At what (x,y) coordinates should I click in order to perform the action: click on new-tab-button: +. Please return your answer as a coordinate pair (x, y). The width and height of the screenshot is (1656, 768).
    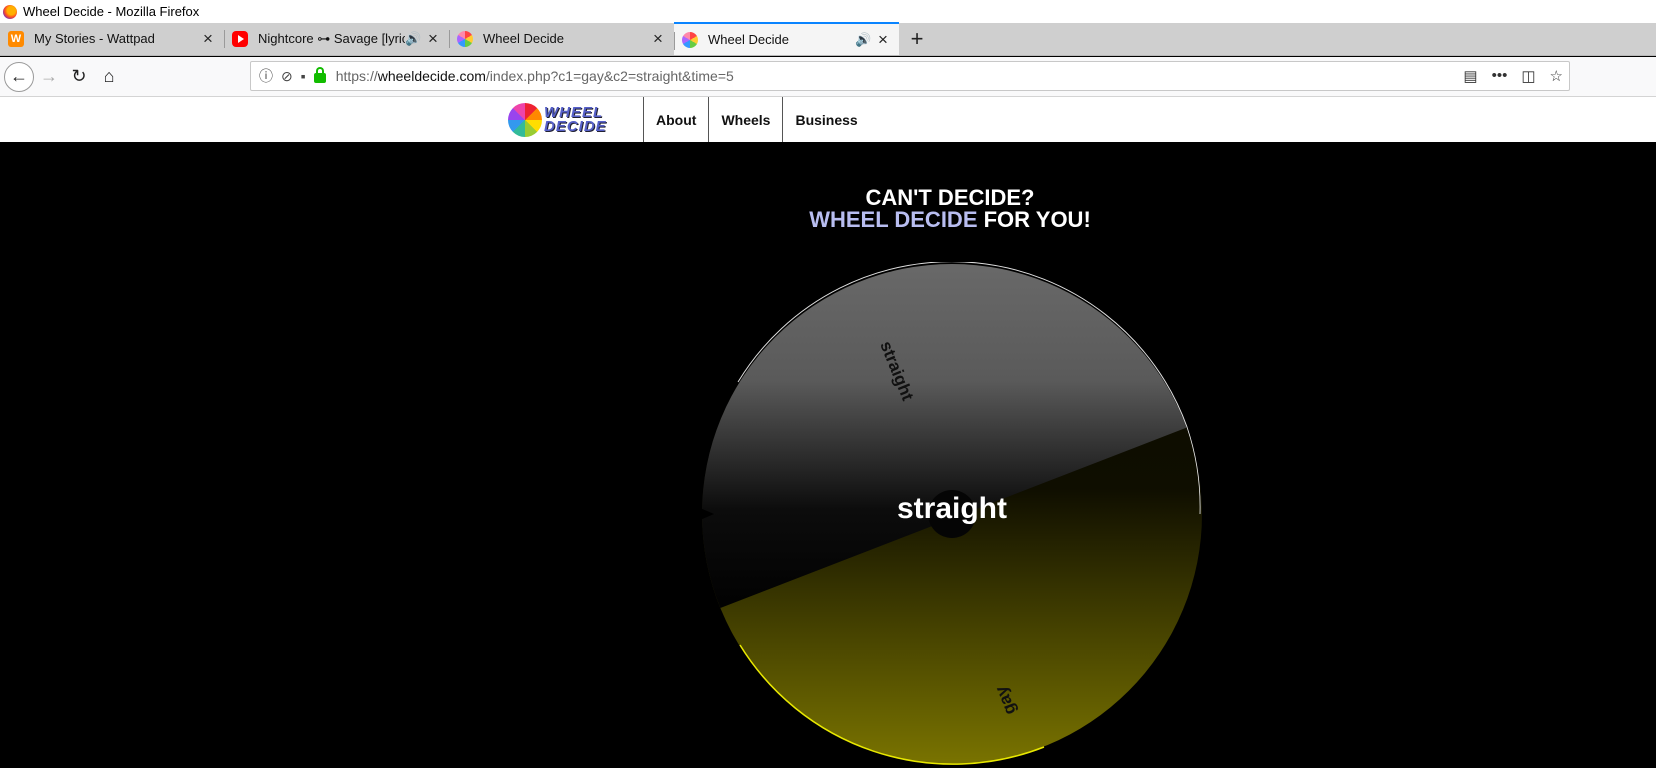
    Looking at the image, I should click on (917, 38).